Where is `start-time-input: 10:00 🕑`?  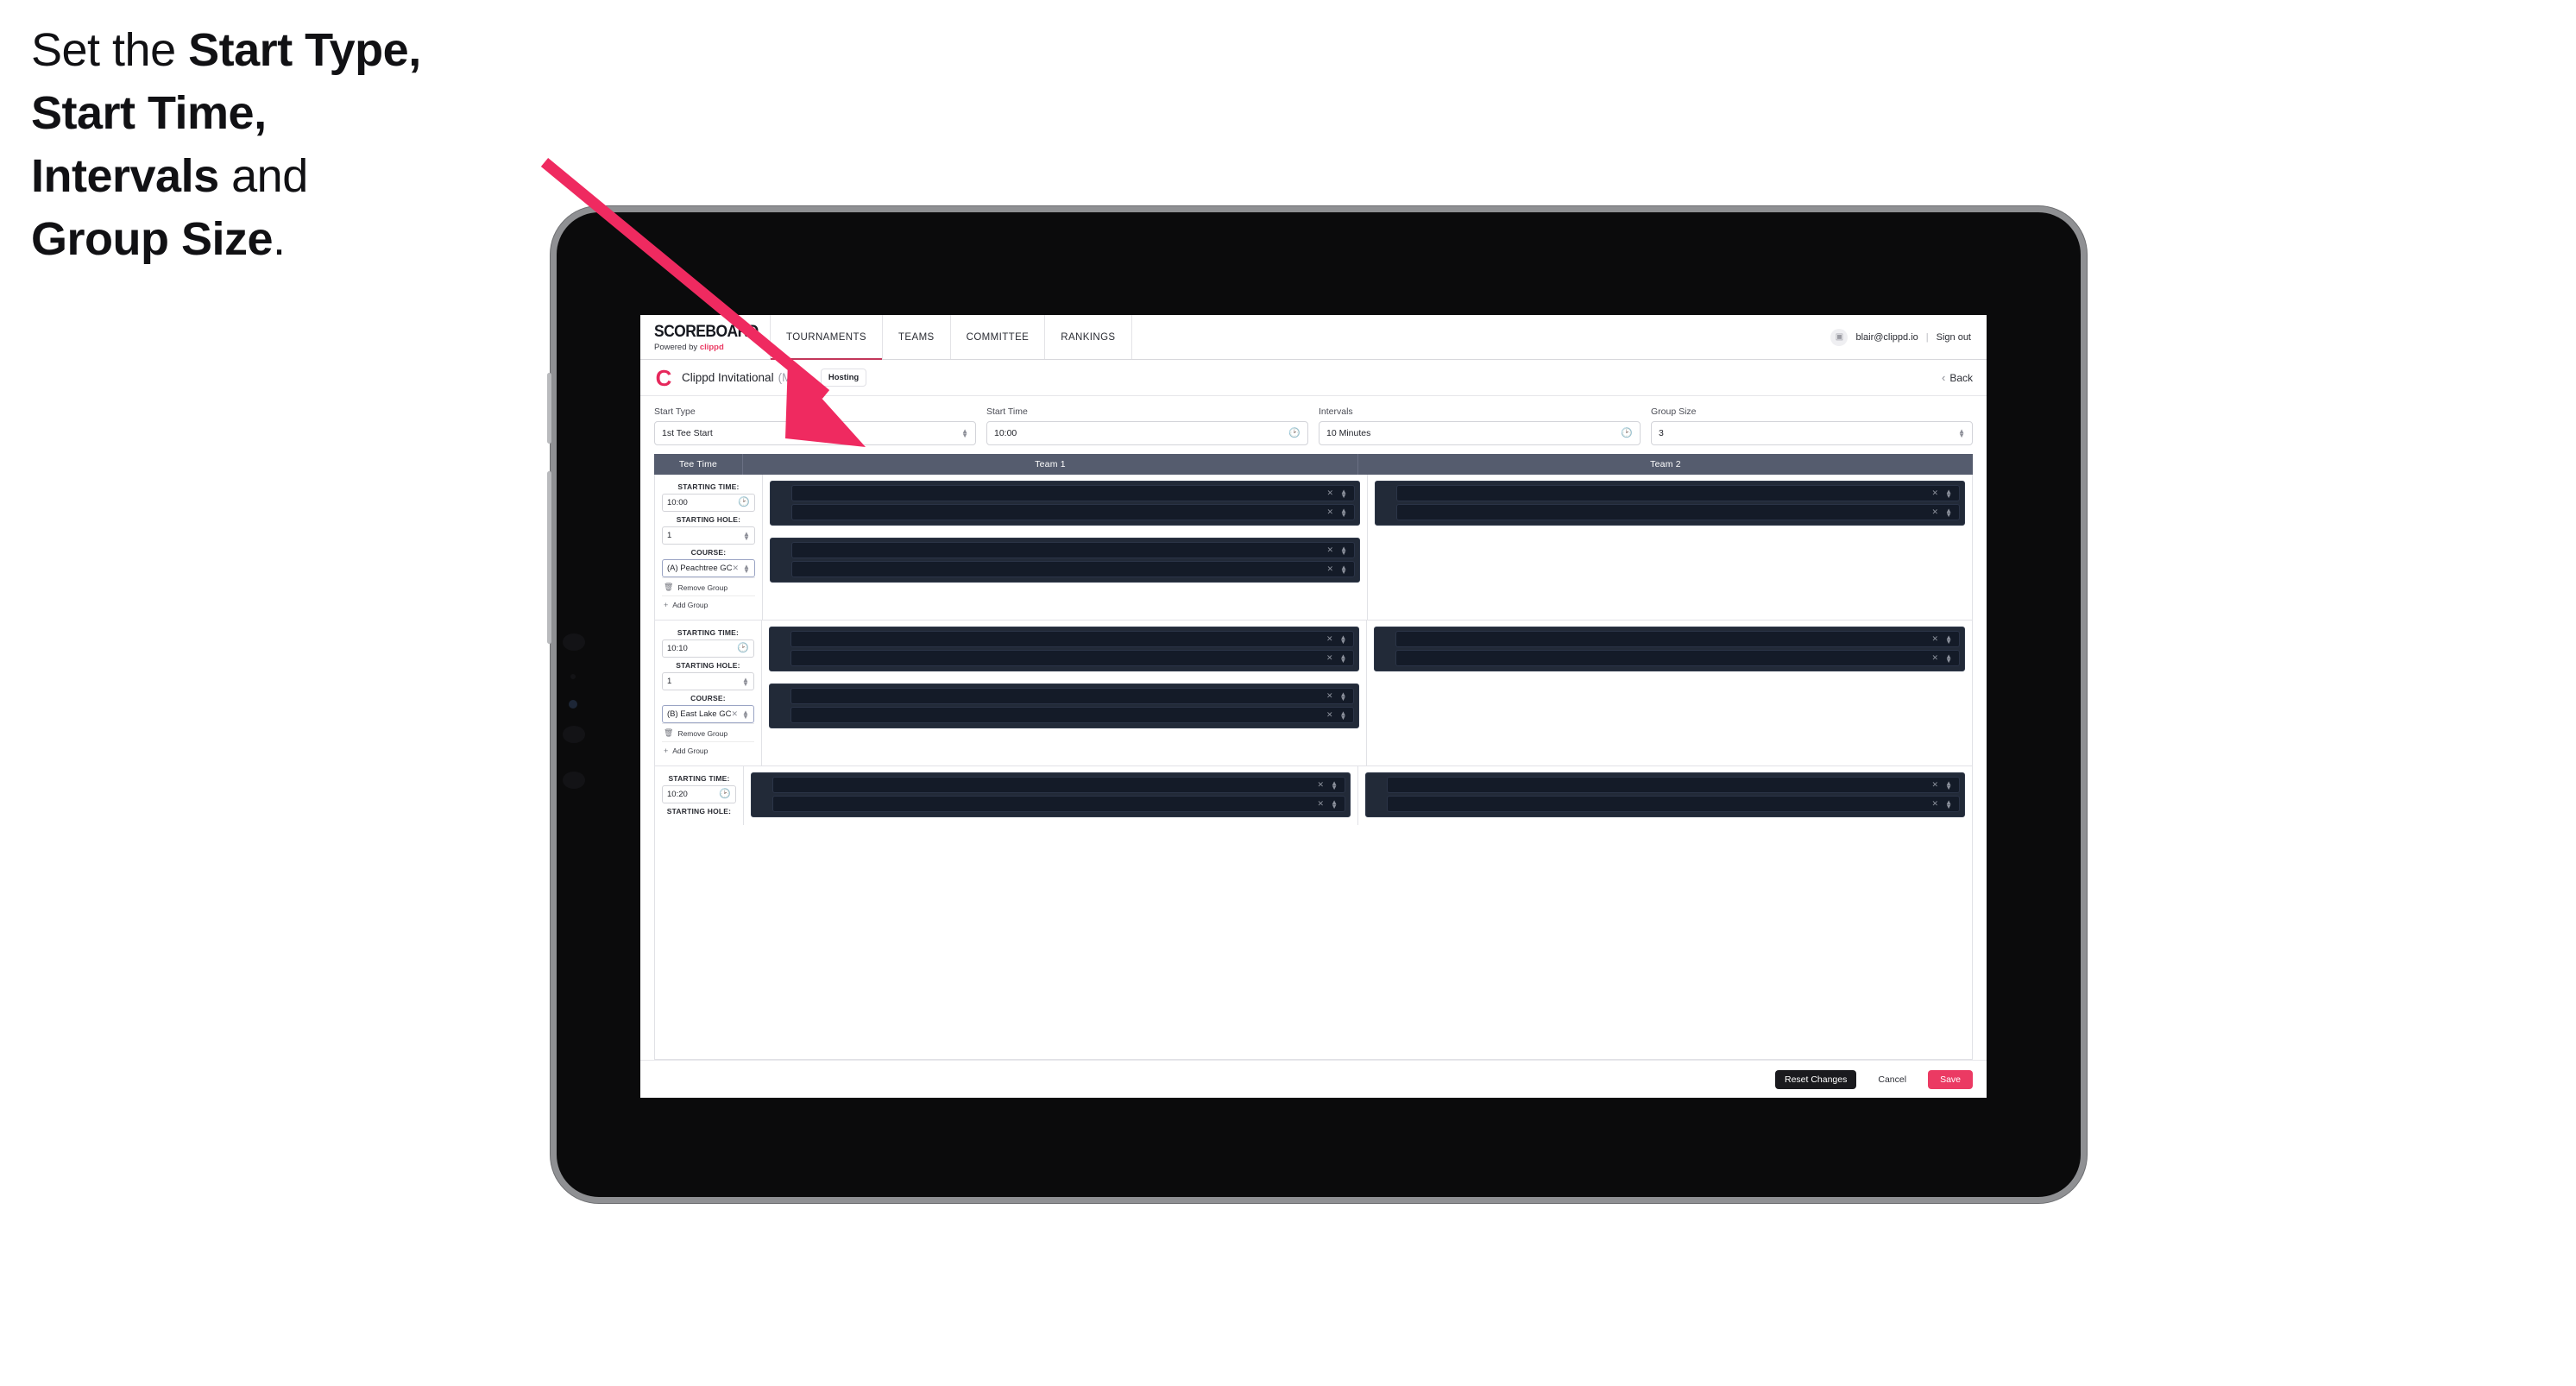 start-time-input: 10:00 🕑 is located at coordinates (1147, 433).